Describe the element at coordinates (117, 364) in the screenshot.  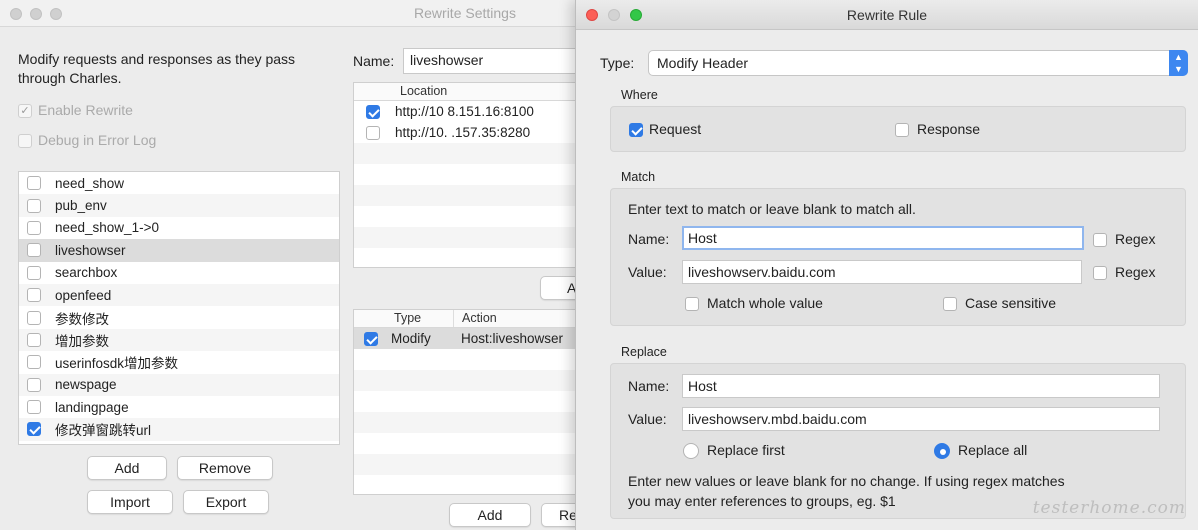
I see `rule-label: userinfosdk增加参数` at that location.